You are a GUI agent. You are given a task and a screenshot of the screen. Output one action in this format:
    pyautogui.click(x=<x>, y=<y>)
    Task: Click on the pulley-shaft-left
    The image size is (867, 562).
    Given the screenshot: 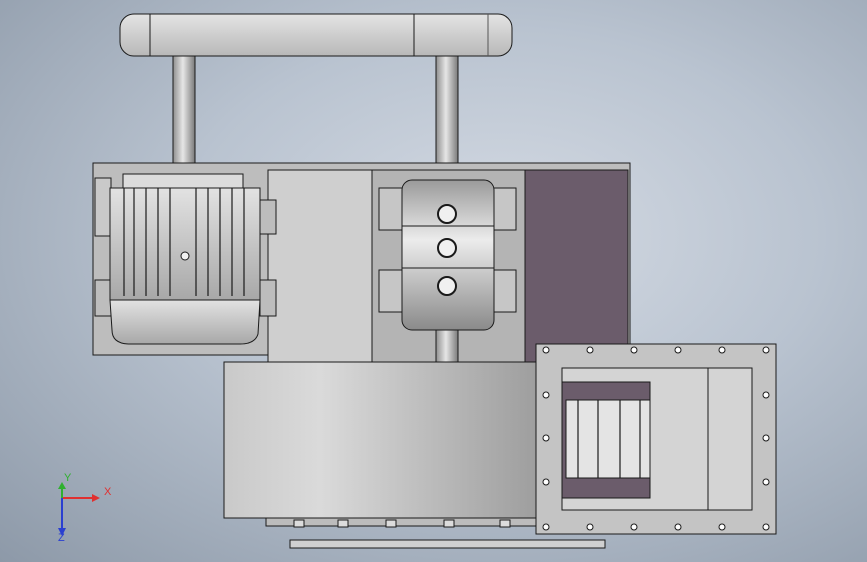 What is the action you would take?
    pyautogui.click(x=184, y=114)
    